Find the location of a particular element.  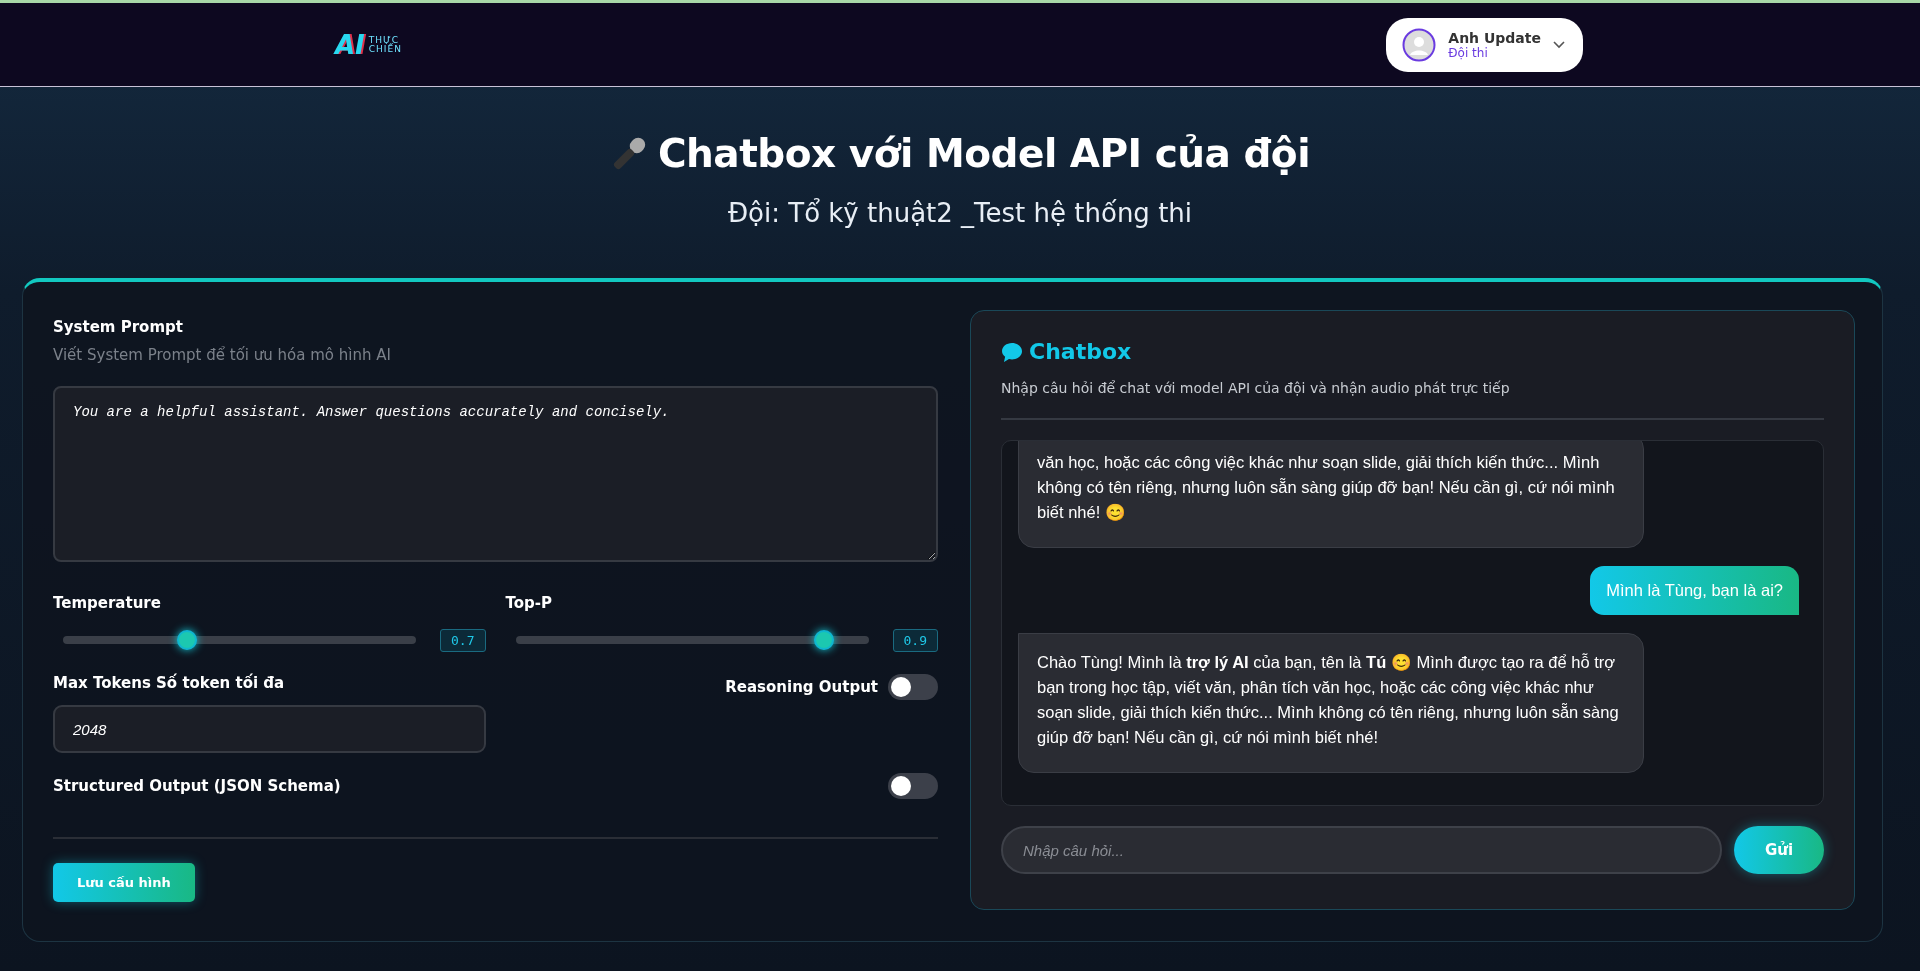

avatar-icon is located at coordinates (1419, 44).